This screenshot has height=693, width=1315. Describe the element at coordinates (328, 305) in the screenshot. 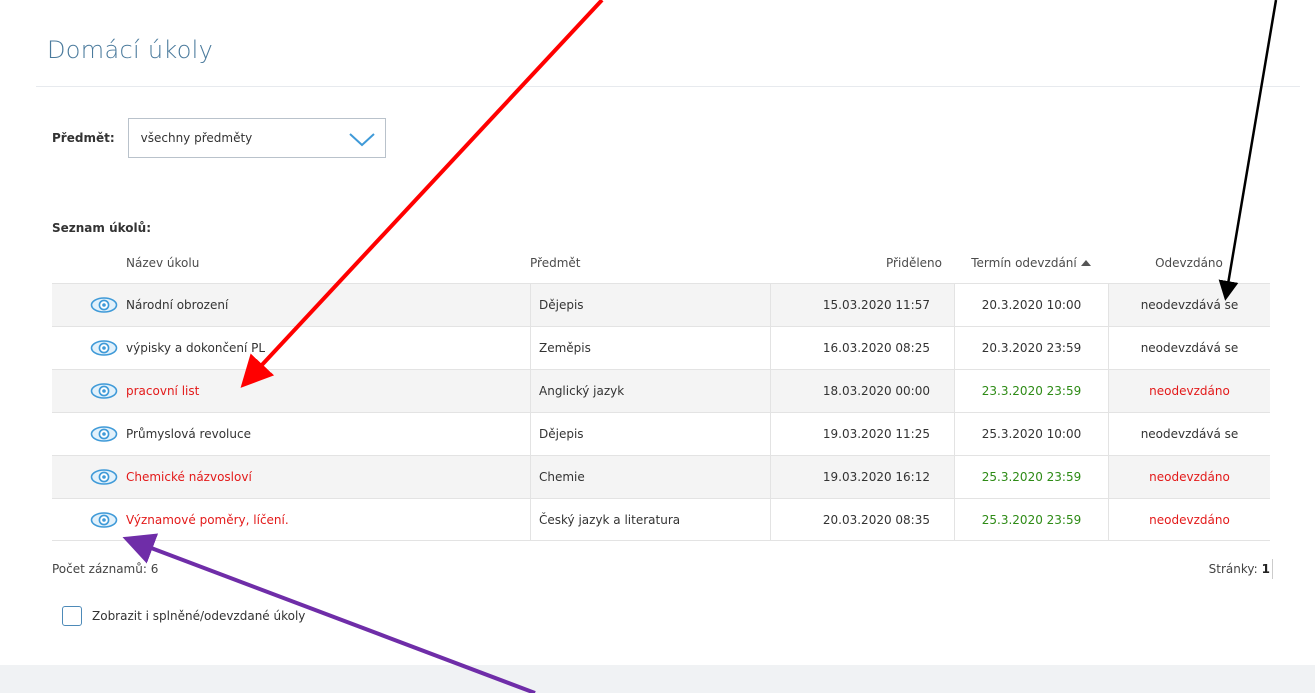

I see `task-name: Národní obrození` at that location.